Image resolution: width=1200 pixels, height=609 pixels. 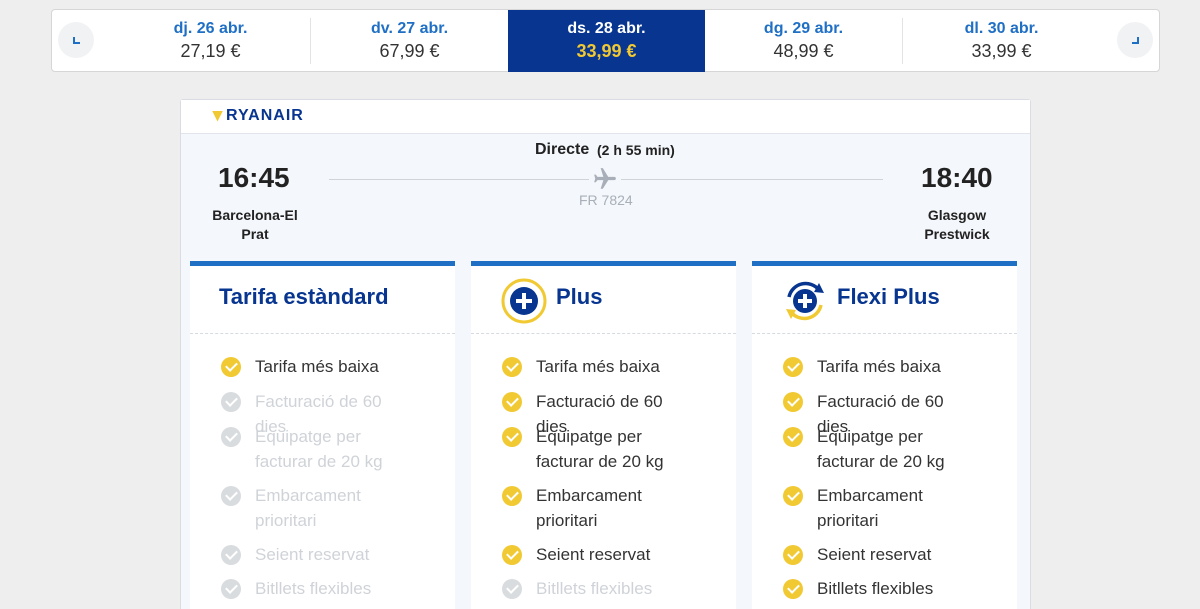 I want to click on airplane-icon, so click(x=605, y=178).